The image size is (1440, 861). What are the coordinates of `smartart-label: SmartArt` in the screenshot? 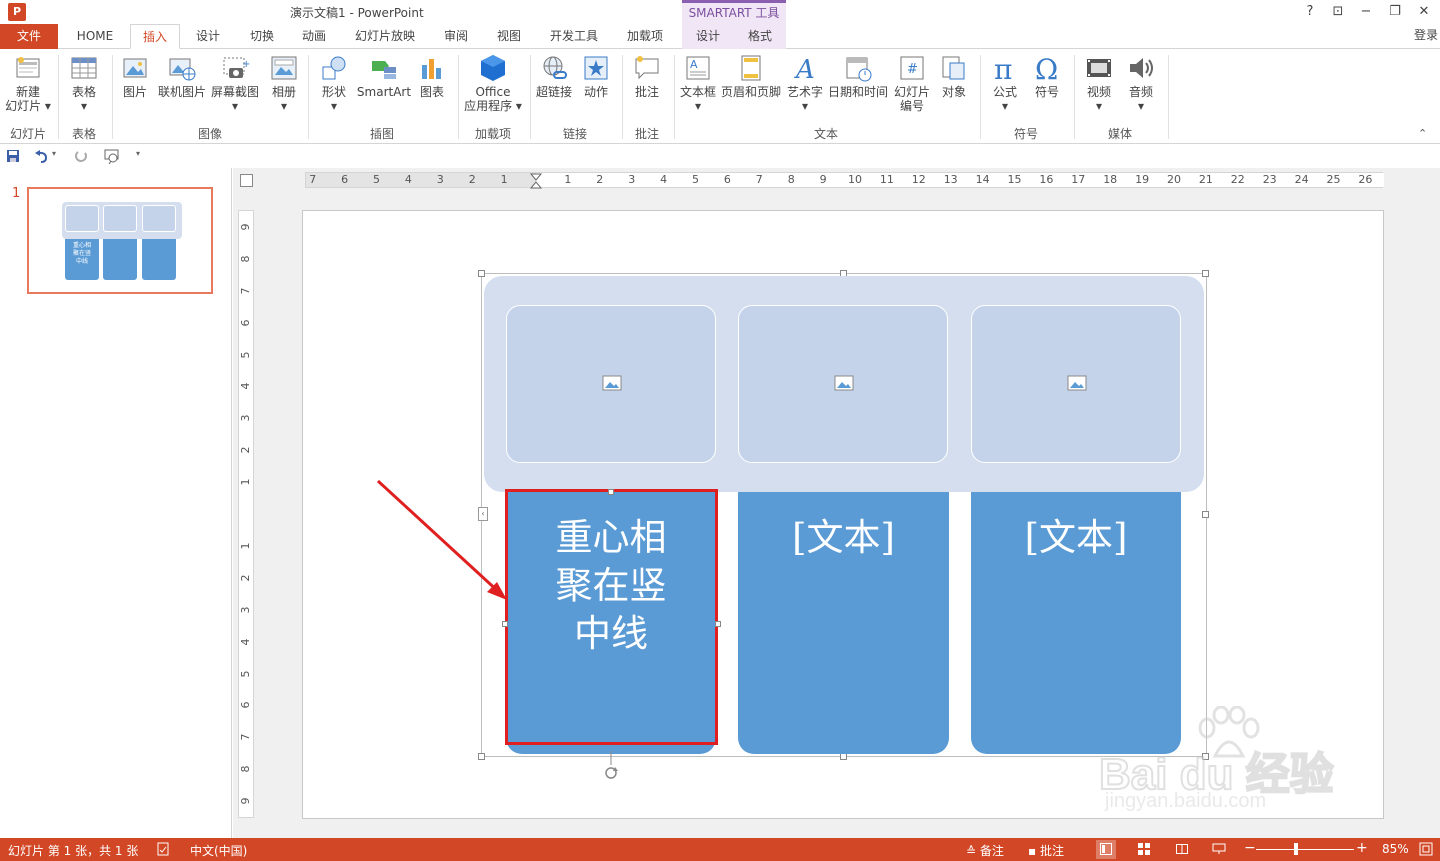 It's located at (384, 92).